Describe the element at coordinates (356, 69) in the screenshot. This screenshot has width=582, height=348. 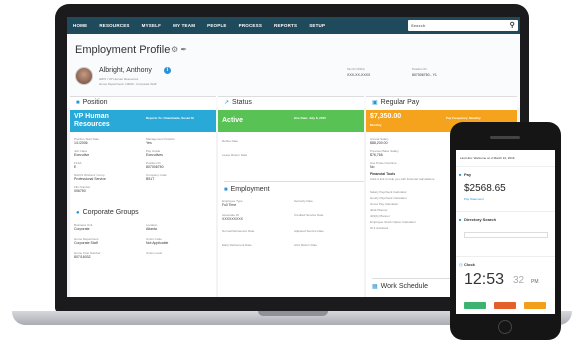
I see `tax-id-label: Tax ID (SSN)` at that location.